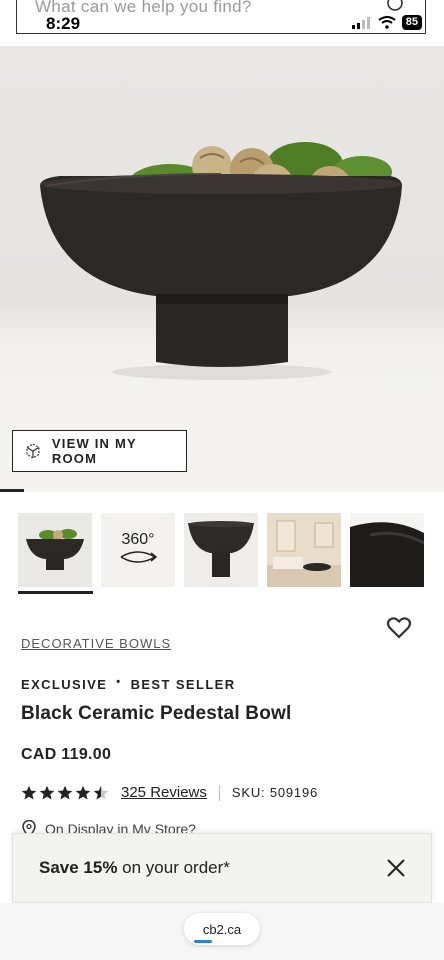 Image resolution: width=444 pixels, height=960 pixels. Describe the element at coordinates (219, 792) in the screenshot. I see `divider` at that location.